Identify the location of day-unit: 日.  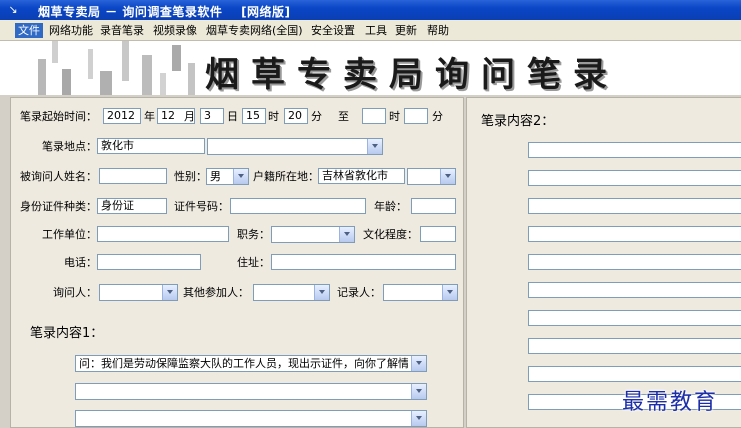
(232, 116).